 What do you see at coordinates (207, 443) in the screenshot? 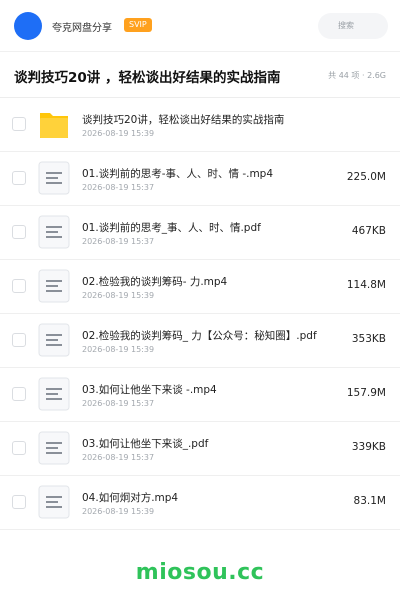
I see `file-name: 03.如何让他坐下来谈_.pdf` at bounding box center [207, 443].